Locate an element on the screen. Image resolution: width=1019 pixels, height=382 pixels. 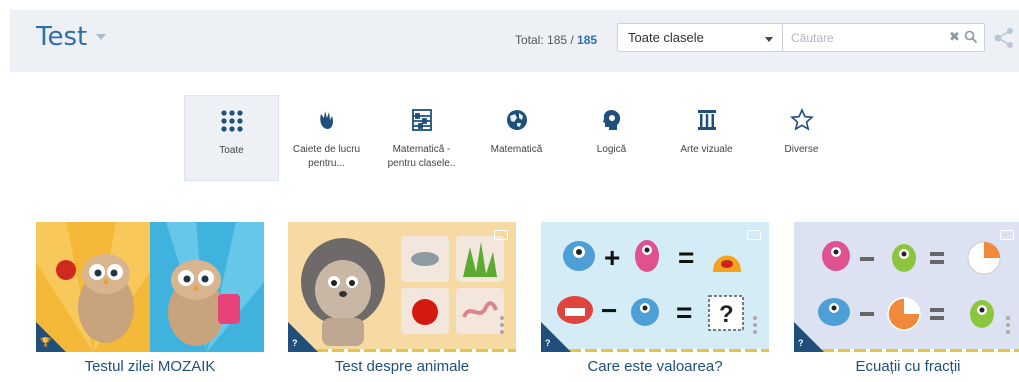
hedgehog-illustration is located at coordinates (402, 287).